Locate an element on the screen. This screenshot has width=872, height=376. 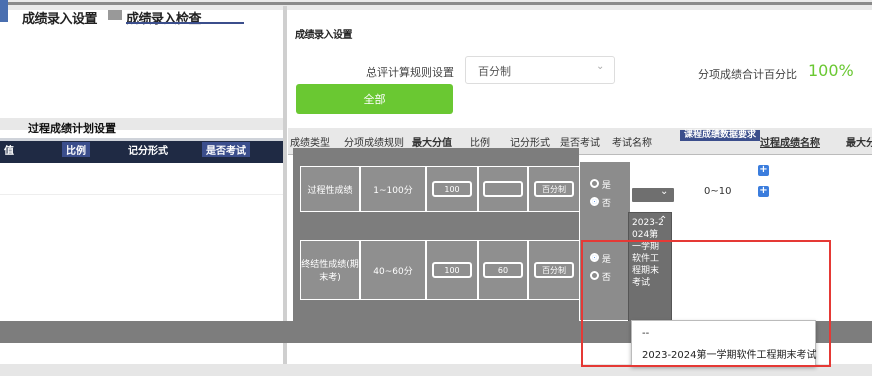
cell-type: 终结性成绩(期末考) is located at coordinates (330, 270).